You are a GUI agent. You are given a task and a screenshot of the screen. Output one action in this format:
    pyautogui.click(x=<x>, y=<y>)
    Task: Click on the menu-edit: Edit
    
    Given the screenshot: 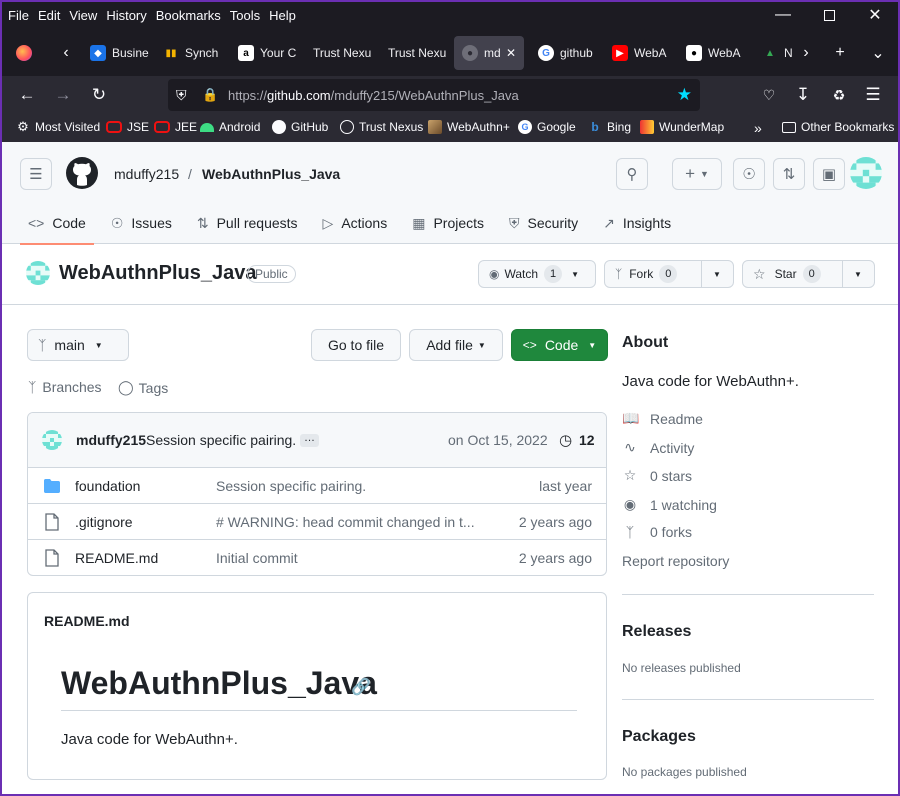 What is the action you would take?
    pyautogui.click(x=49, y=15)
    